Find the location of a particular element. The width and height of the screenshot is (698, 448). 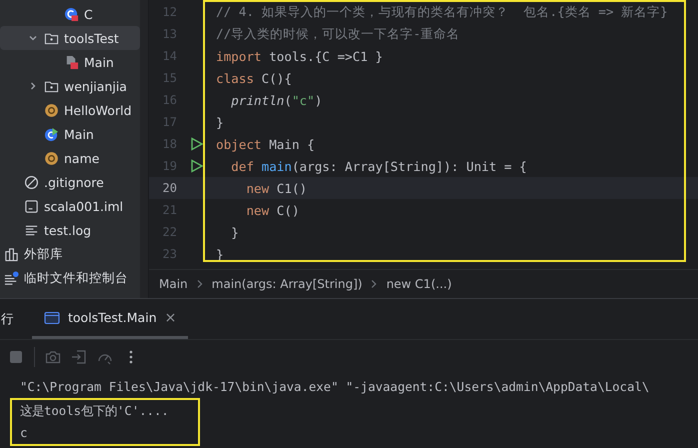

tree-item: scala001.iml is located at coordinates (70, 206).